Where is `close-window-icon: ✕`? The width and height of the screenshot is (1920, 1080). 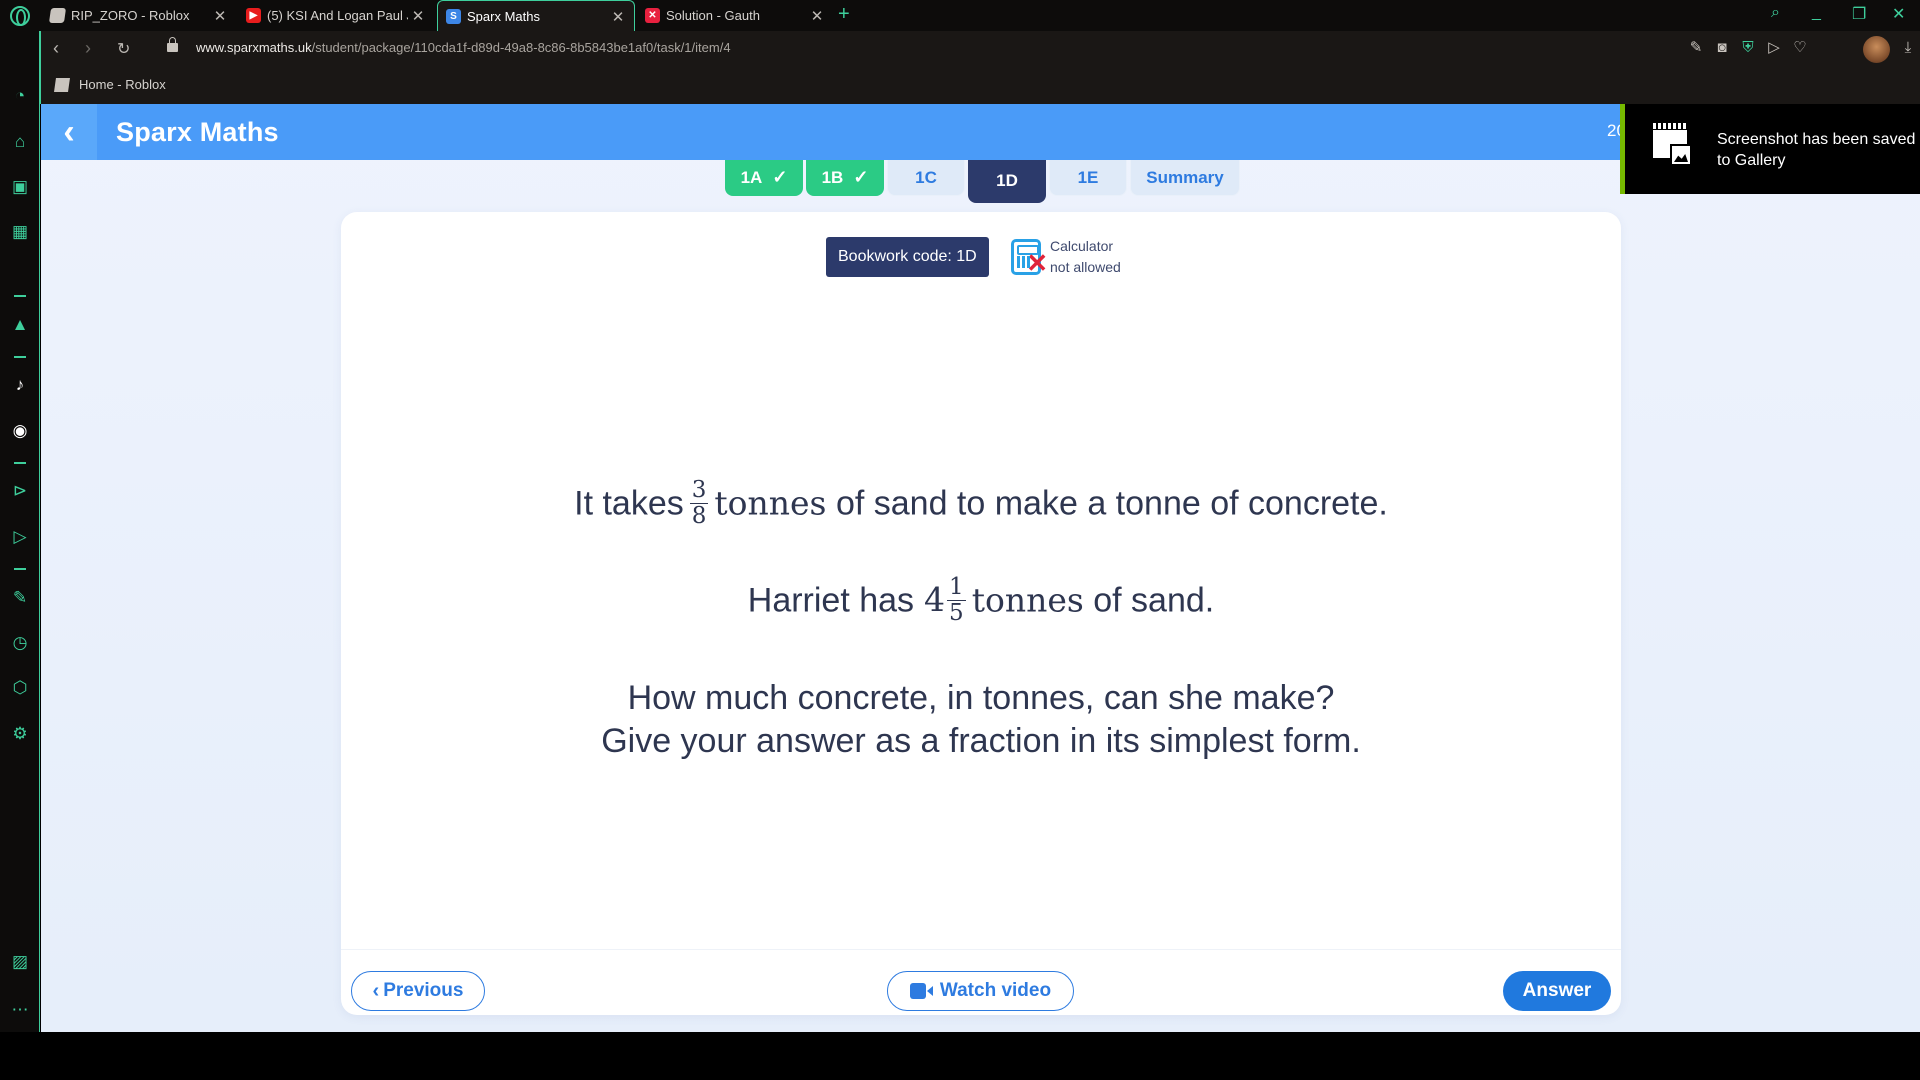
close-window-icon: ✕ is located at coordinates (1898, 14).